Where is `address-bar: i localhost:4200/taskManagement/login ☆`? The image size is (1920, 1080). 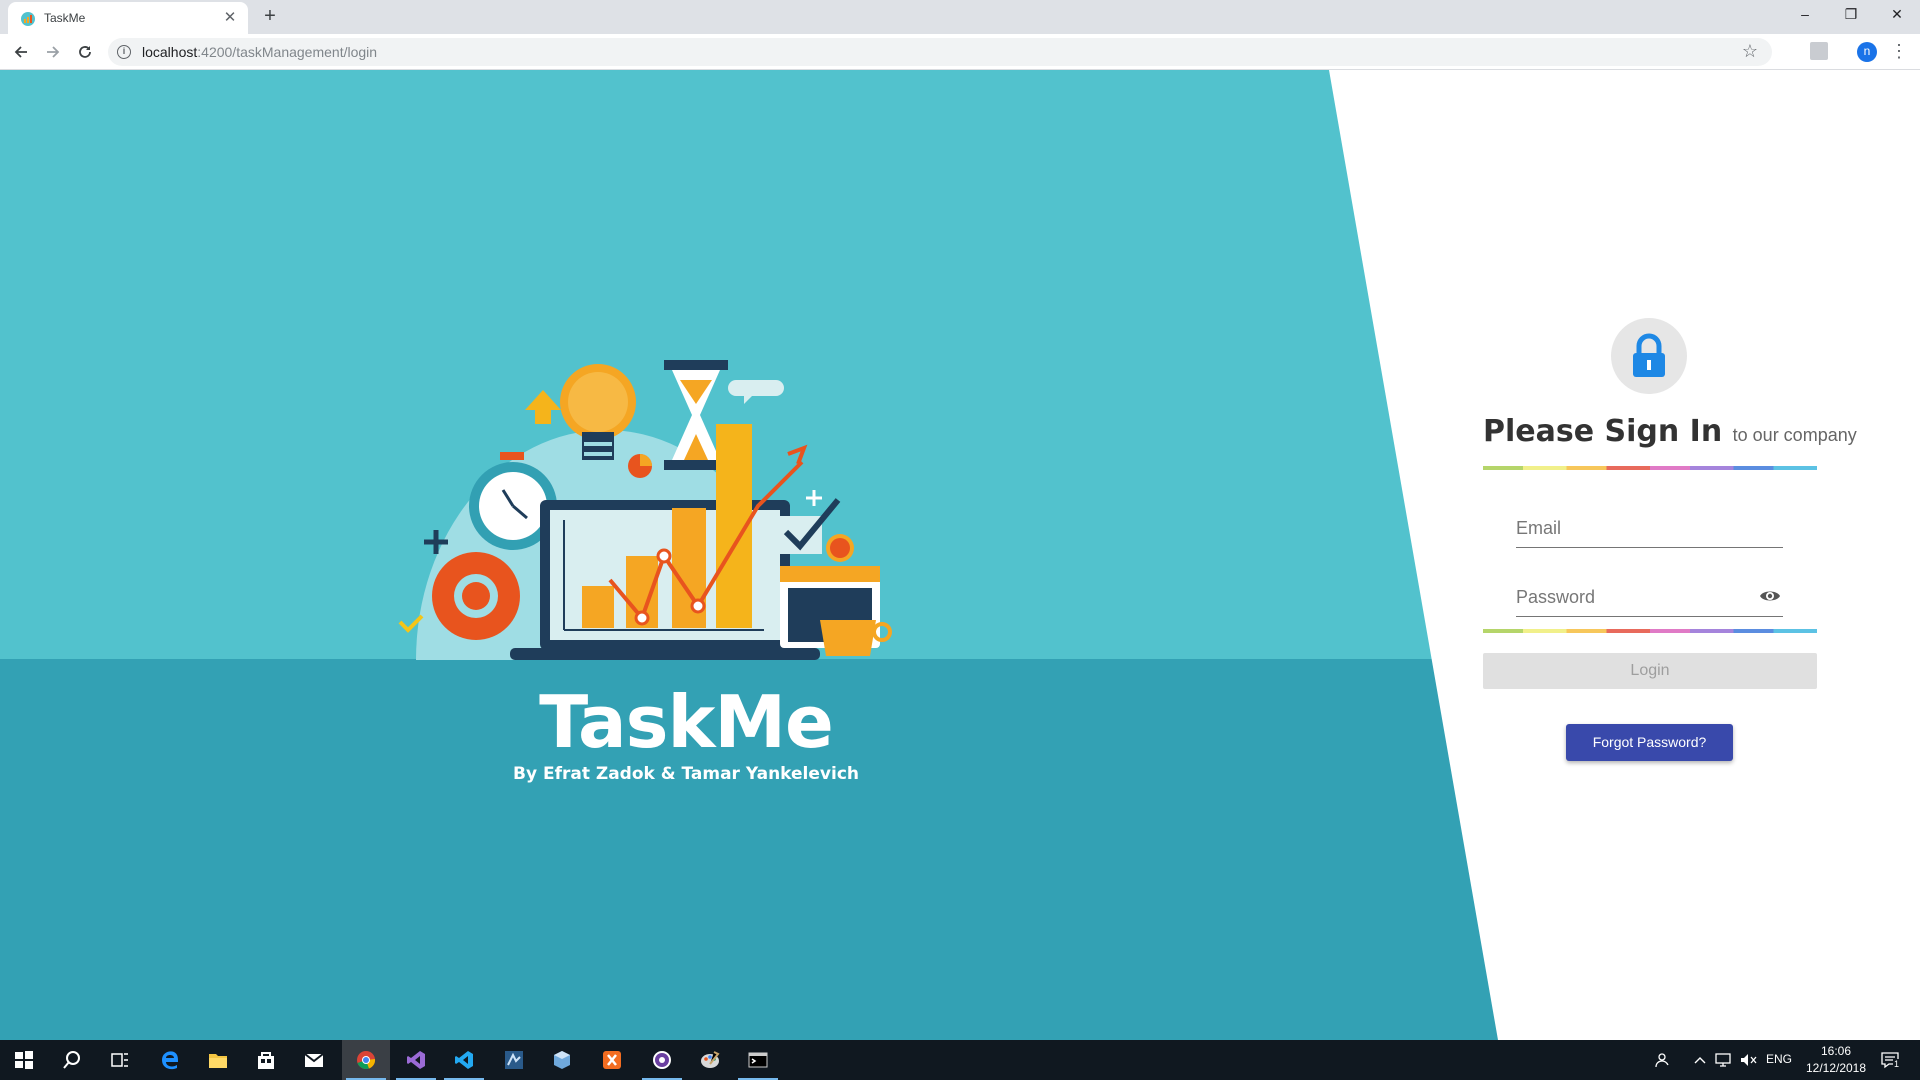
address-bar: i localhost:4200/taskManagement/login ☆ is located at coordinates (940, 52).